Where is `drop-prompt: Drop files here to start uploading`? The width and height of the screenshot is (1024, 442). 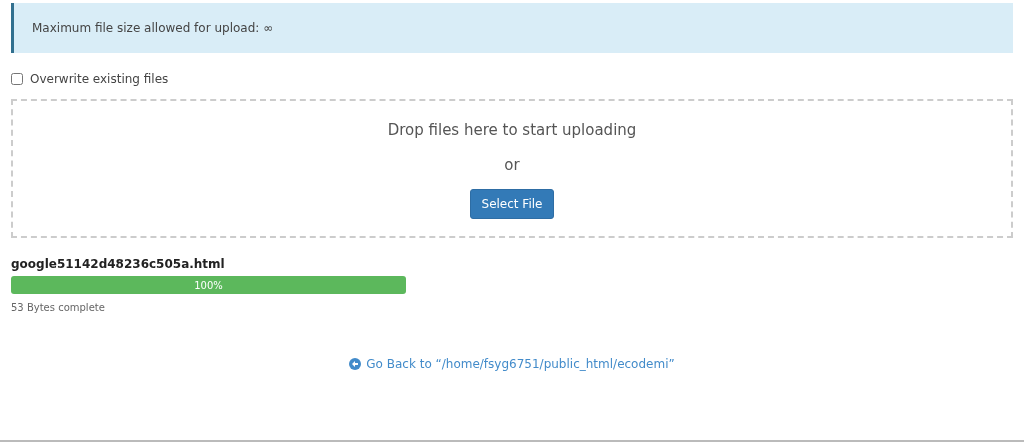
drop-prompt: Drop files here to start uploading is located at coordinates (512, 130).